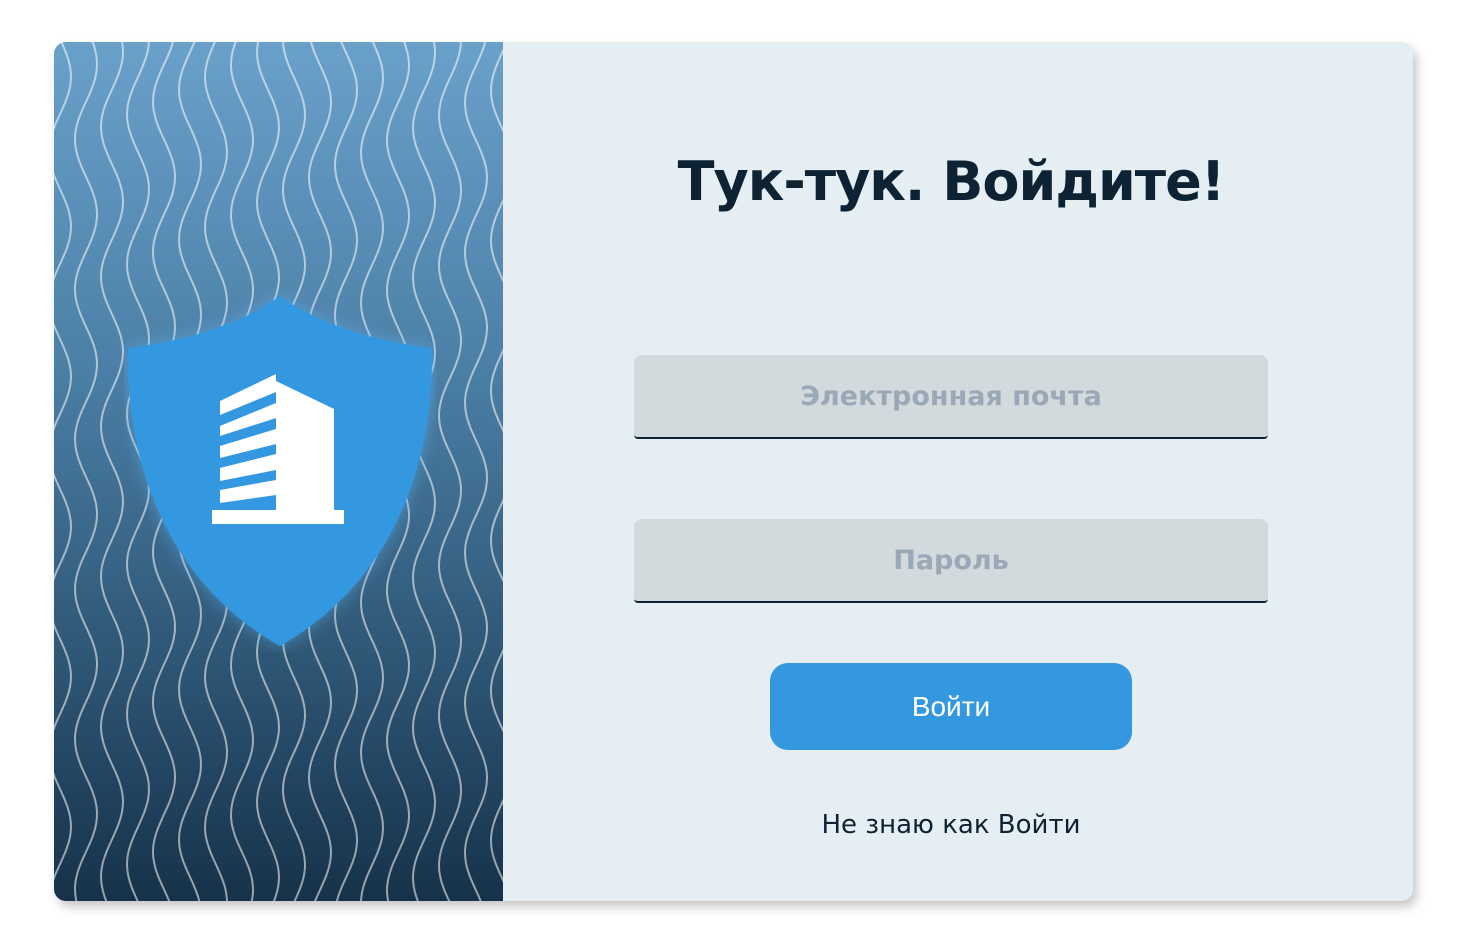  Describe the element at coordinates (951, 181) in the screenshot. I see `page-title: Тук-тук. Войдите!` at that location.